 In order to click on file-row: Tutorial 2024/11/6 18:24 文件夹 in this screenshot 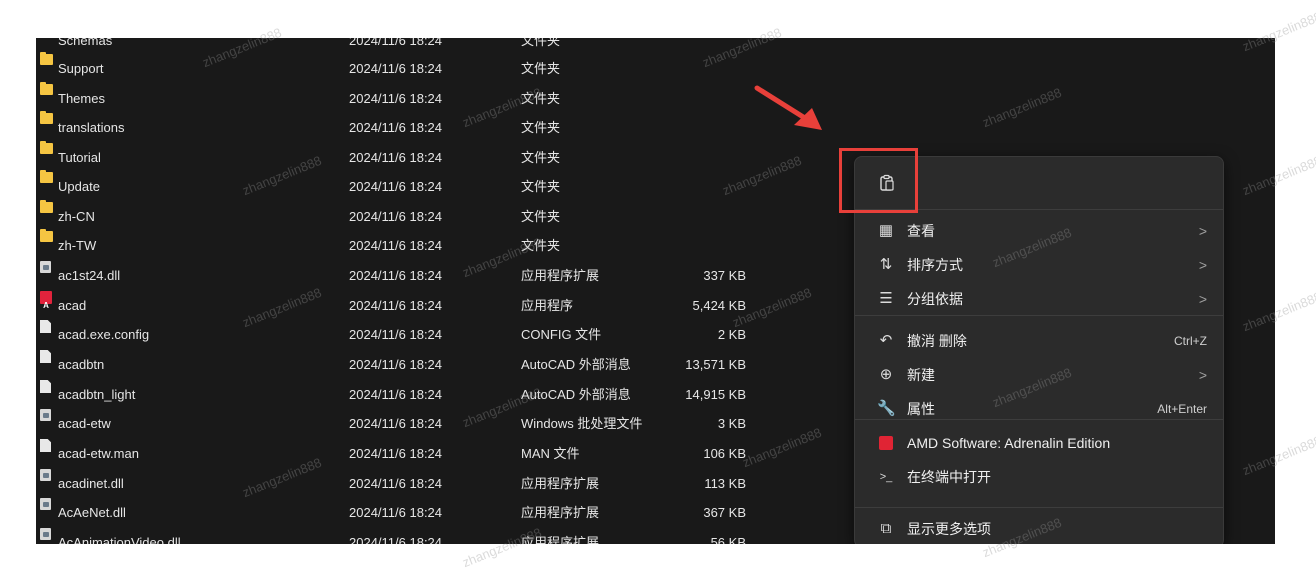, I will do `click(406, 156)`.